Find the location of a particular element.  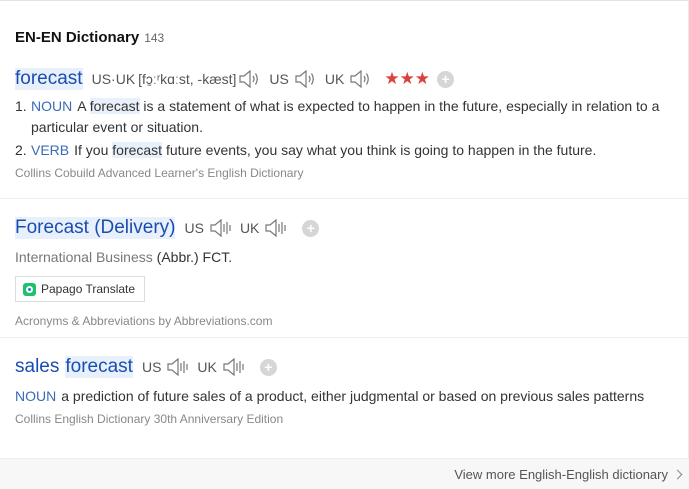

entry-word-prefix: sales is located at coordinates (37, 367).